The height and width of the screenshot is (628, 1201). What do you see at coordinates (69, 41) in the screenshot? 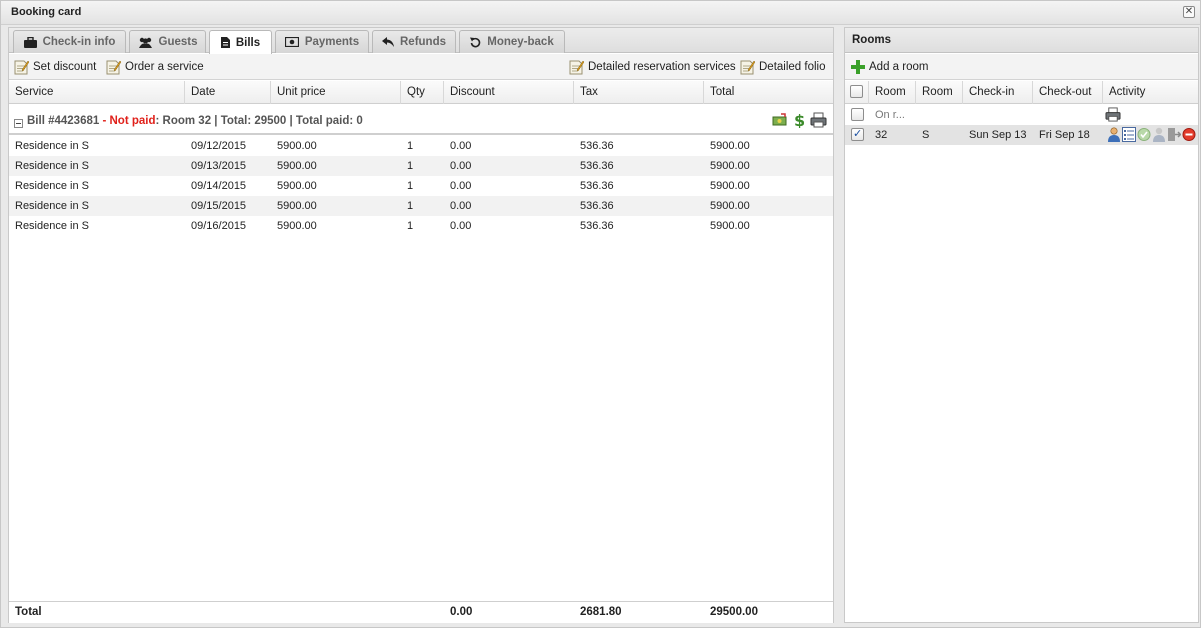
I see `tab-check-in-info: Check-in info` at bounding box center [69, 41].